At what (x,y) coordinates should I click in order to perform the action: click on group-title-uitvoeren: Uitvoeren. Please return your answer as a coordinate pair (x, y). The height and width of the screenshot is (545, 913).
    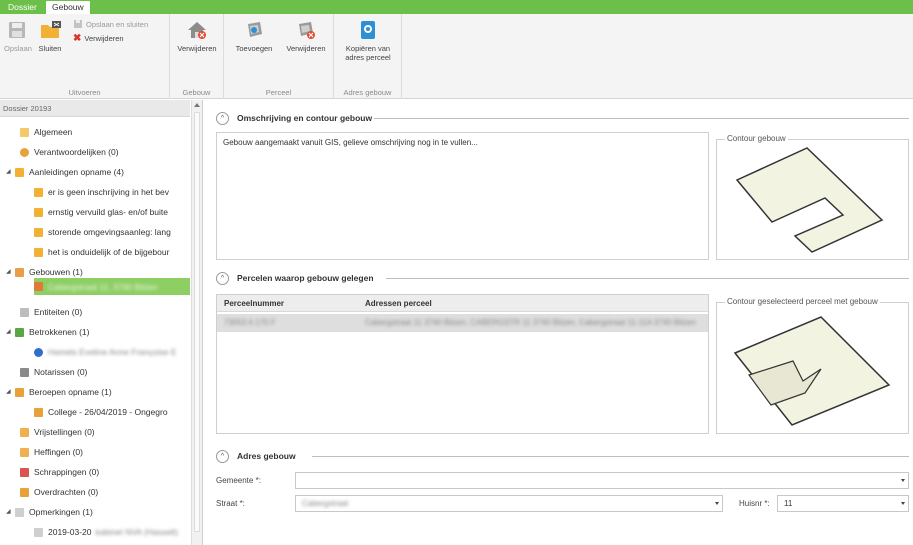
    Looking at the image, I should click on (84, 92).